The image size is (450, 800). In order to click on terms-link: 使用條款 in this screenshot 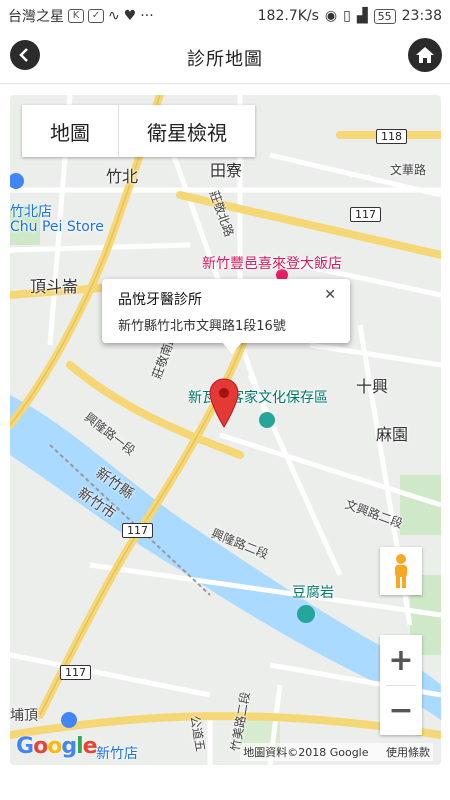, I will do `click(408, 752)`.